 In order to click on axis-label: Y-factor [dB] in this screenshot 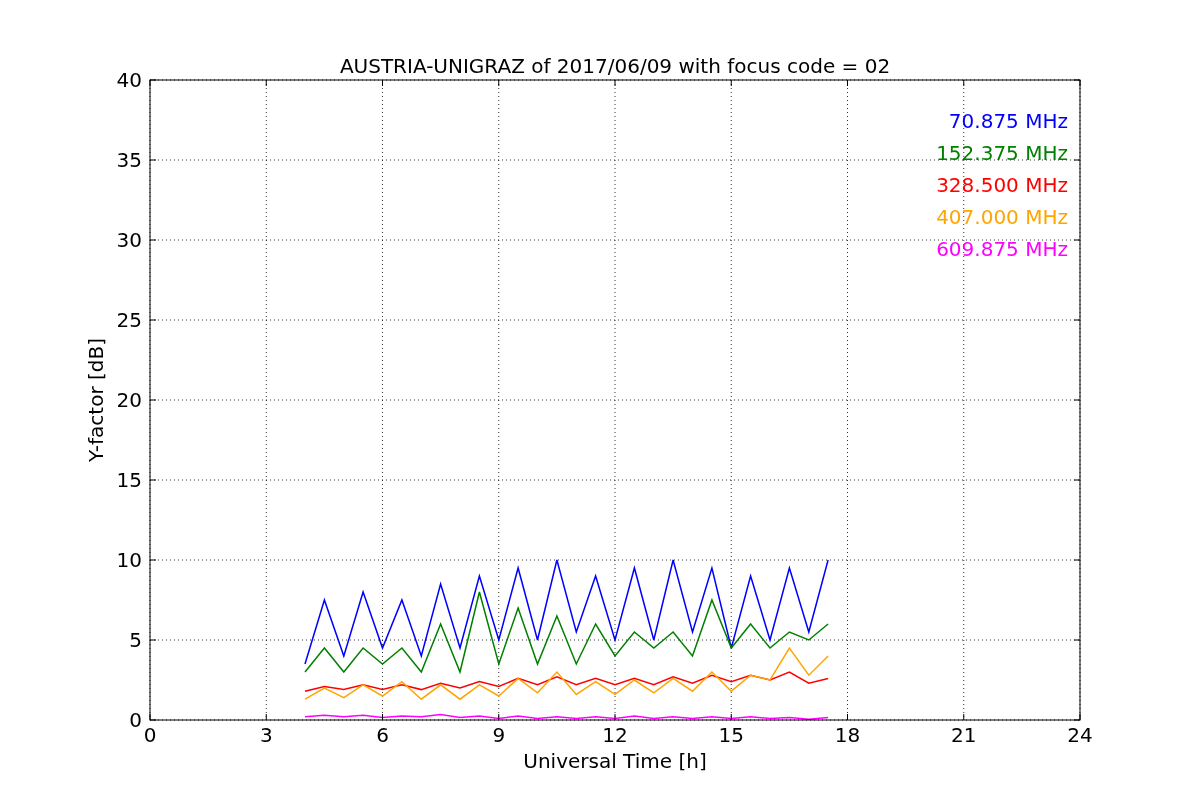, I will do `click(96, 400)`.